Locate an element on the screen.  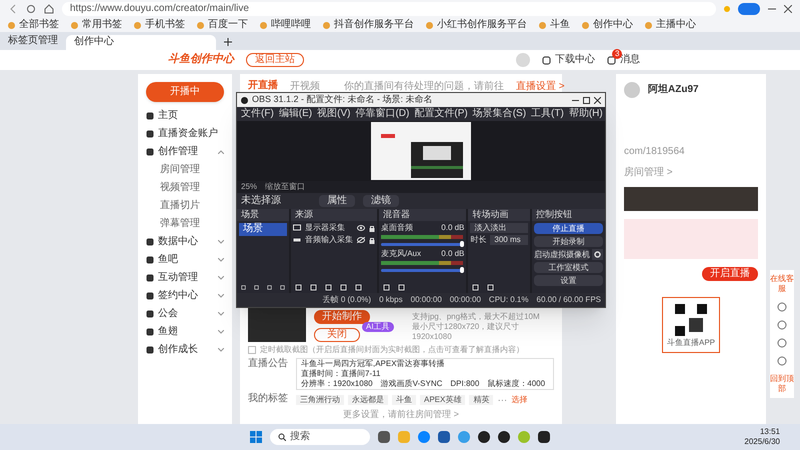
field-label: 时长 is located at coordinates (478, 240).